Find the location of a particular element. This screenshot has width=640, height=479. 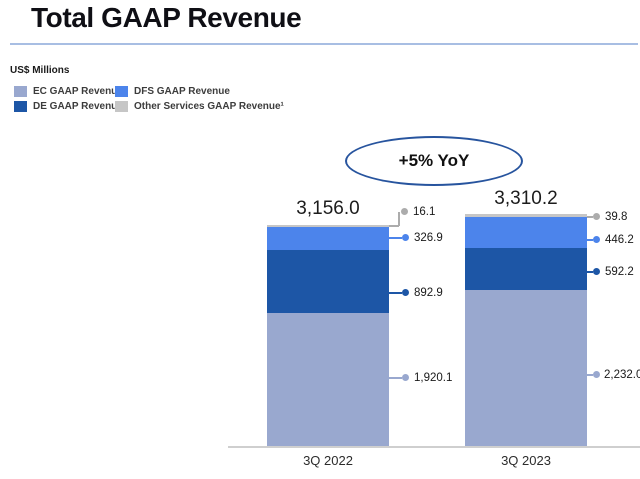

callout-dot-de-3q2022 is located at coordinates (405, 292).